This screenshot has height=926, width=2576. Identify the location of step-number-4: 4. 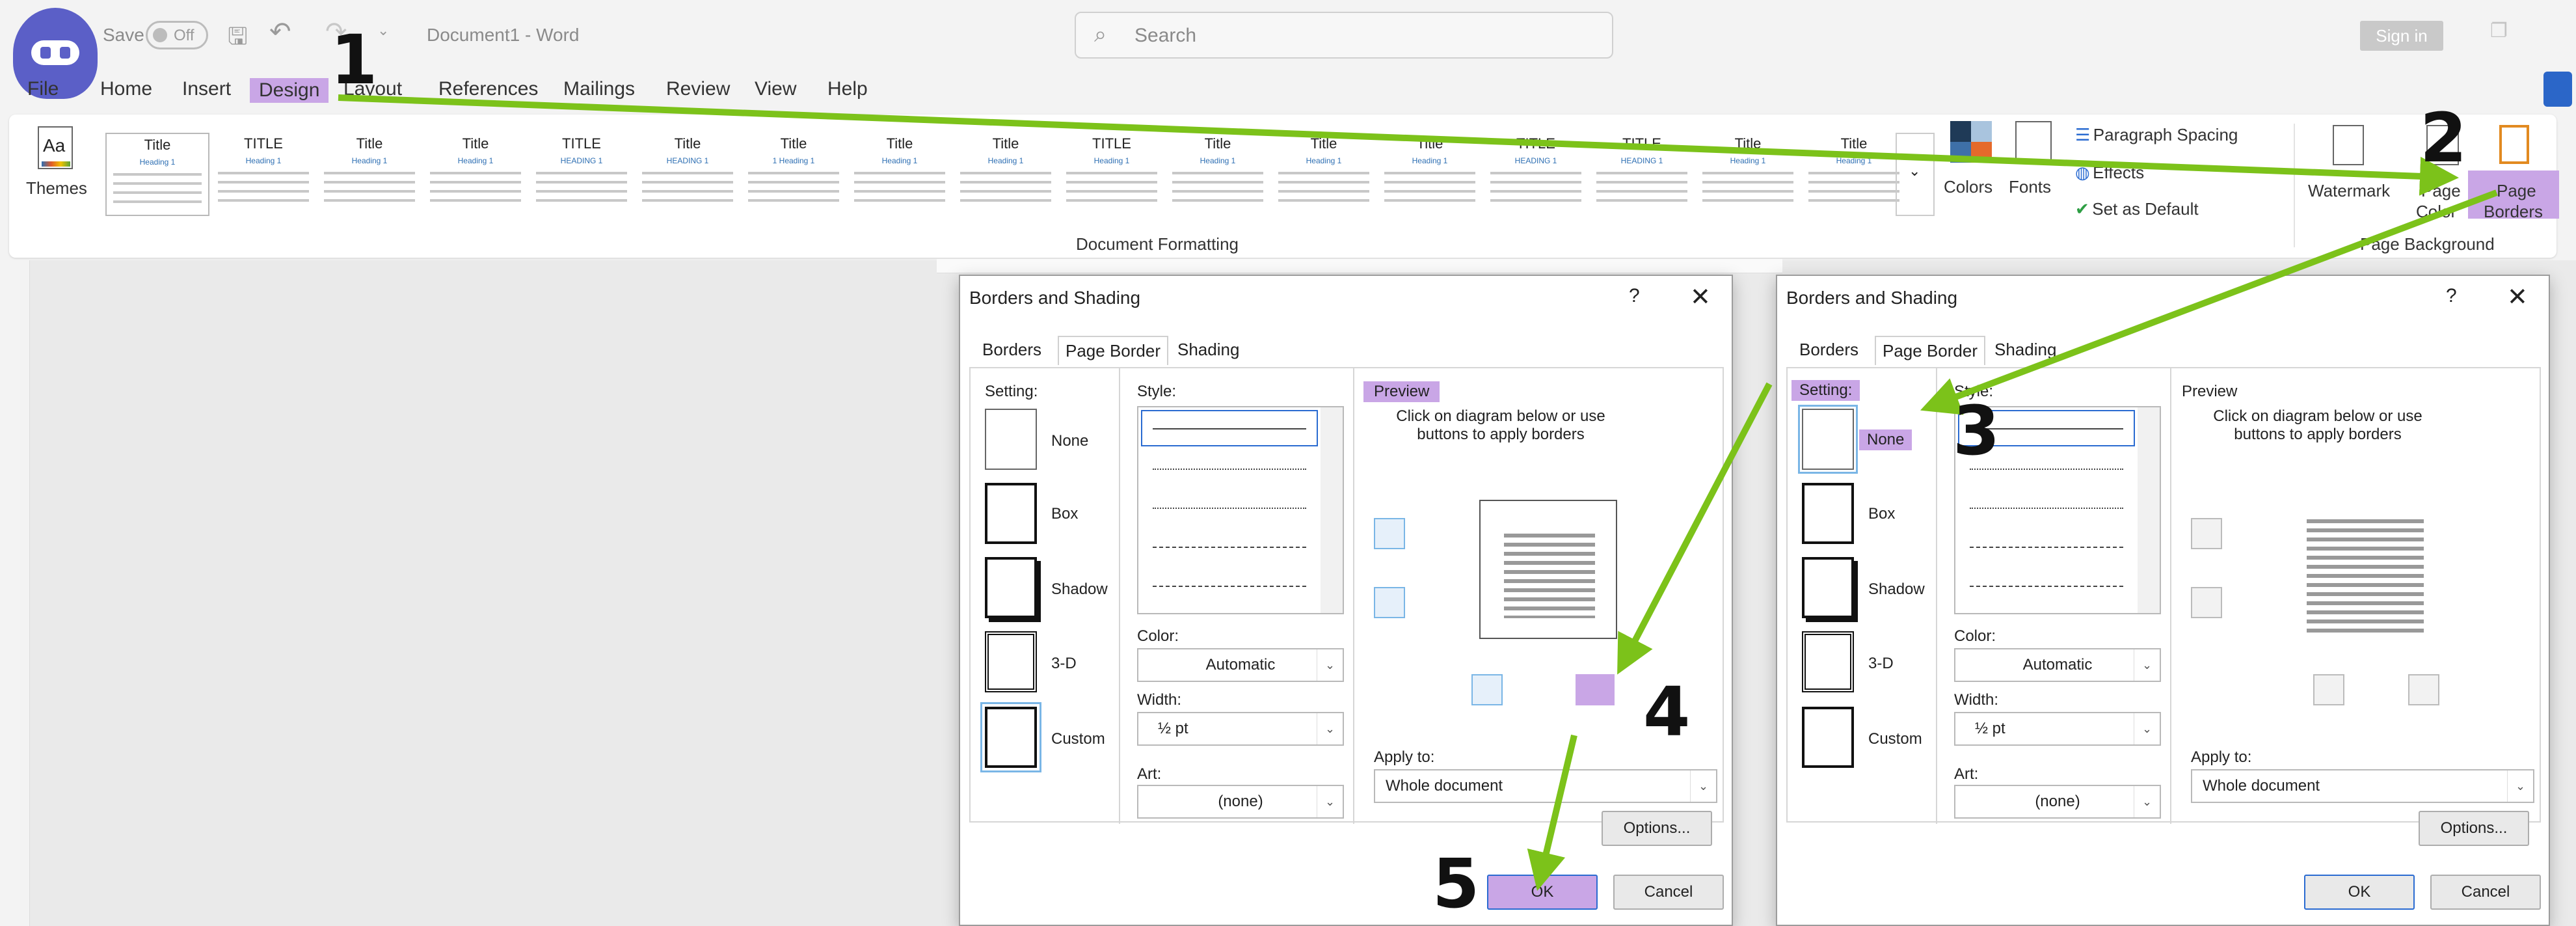
(1667, 712).